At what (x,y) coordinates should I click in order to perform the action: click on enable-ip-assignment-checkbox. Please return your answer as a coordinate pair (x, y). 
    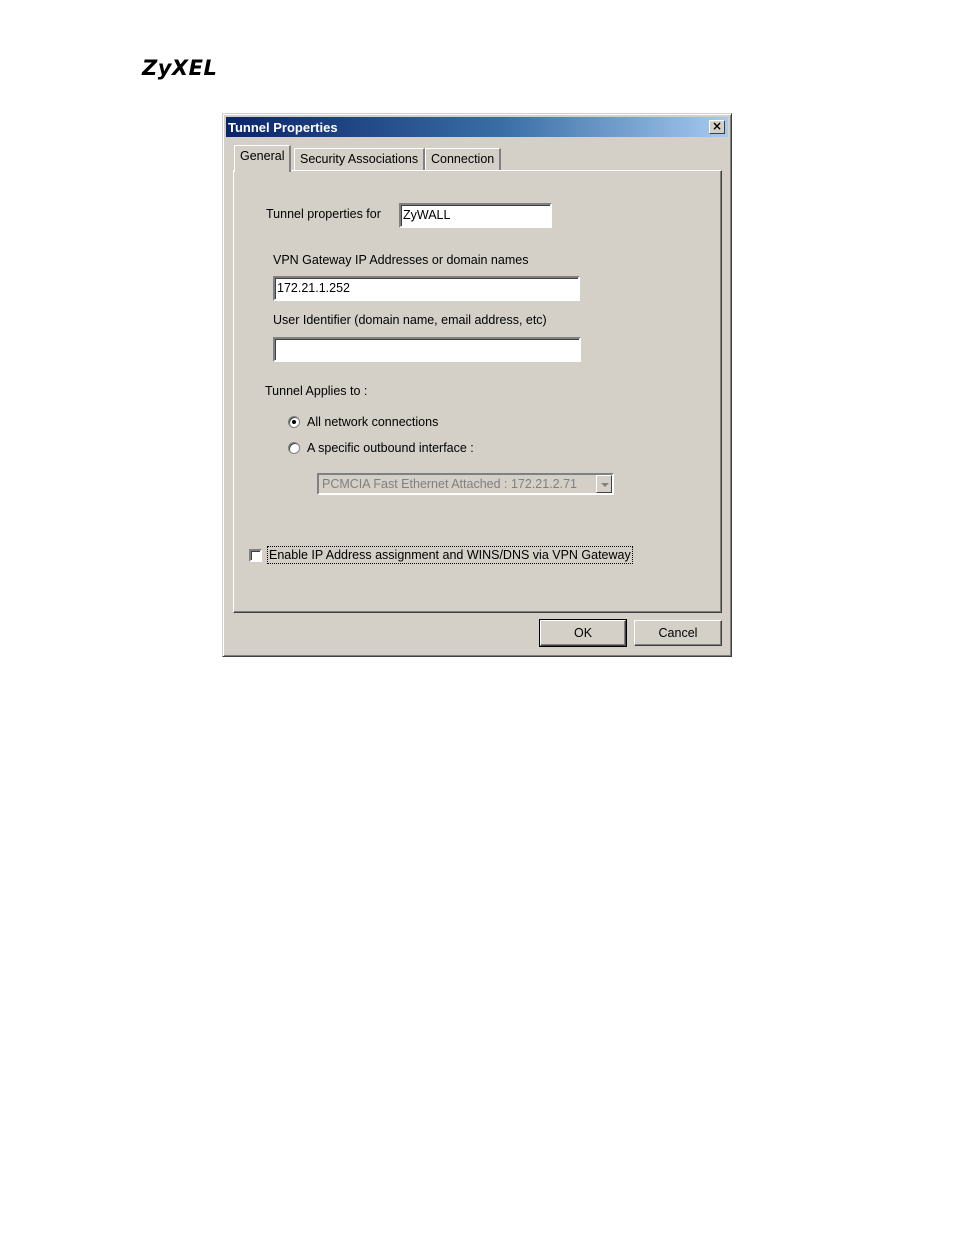
    Looking at the image, I should click on (255, 555).